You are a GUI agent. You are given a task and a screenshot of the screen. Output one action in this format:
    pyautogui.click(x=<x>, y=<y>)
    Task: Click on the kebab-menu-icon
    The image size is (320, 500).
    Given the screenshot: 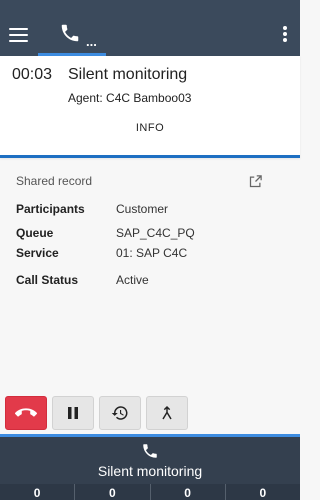 What is the action you would take?
    pyautogui.click(x=285, y=35)
    